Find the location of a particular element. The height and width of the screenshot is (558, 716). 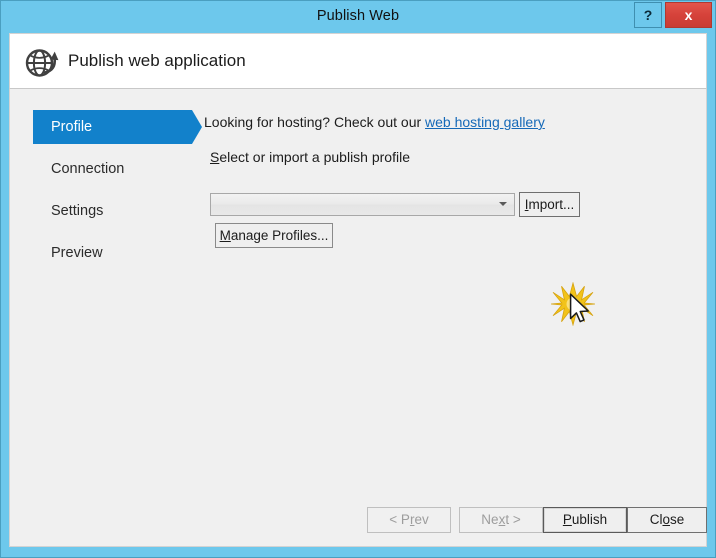

close-window-button: x is located at coordinates (688, 15).